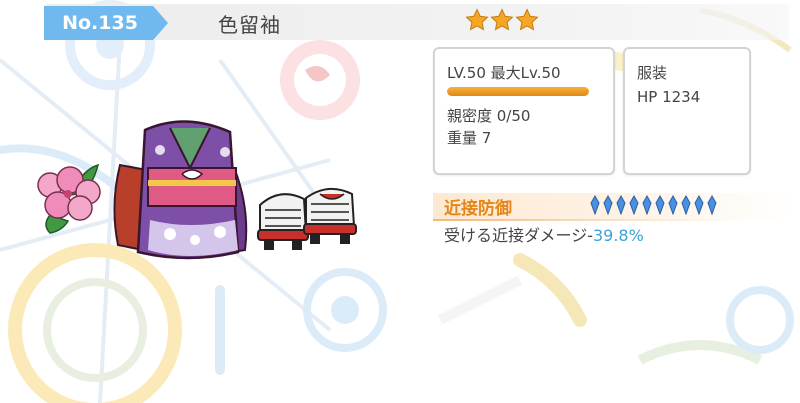 This screenshot has width=800, height=403. Describe the element at coordinates (504, 73) in the screenshot. I see `level-text: LV.50 最大Lv.50` at that location.